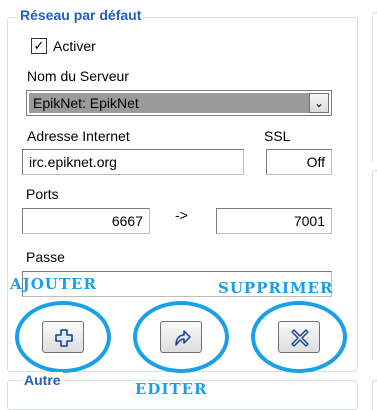 The height and width of the screenshot is (410, 377). What do you see at coordinates (274, 221) in the screenshot?
I see `port-to-input: 7001` at bounding box center [274, 221].